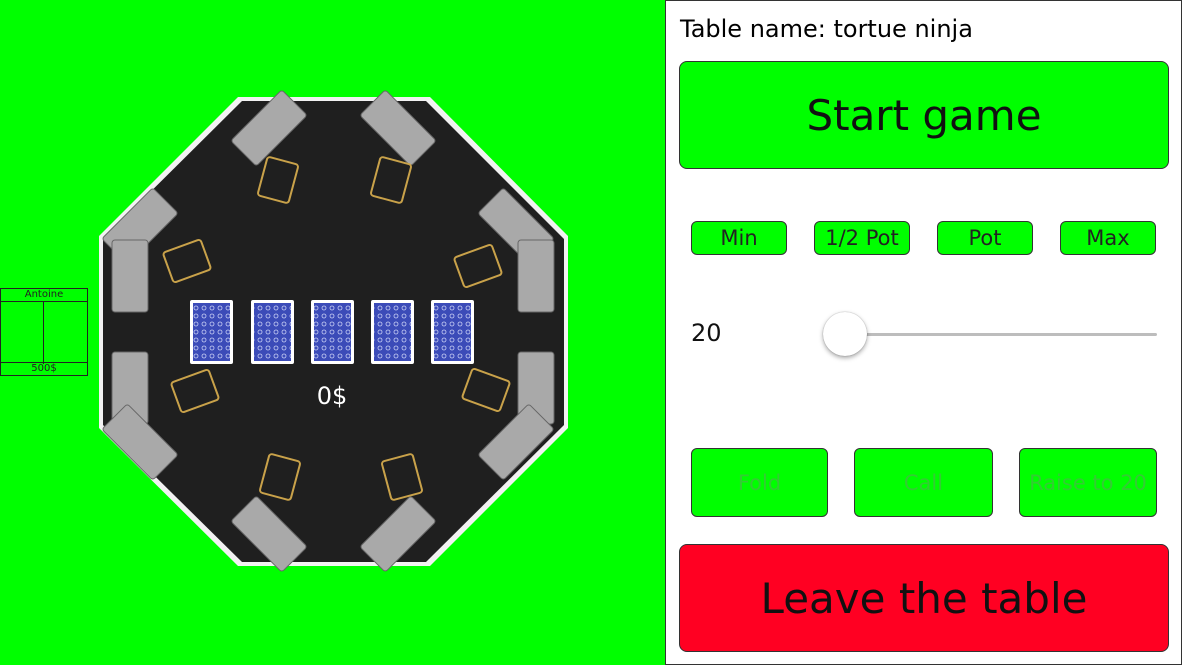 The height and width of the screenshot is (665, 1182). What do you see at coordinates (759, 482) in the screenshot?
I see `fold-button: Fold` at bounding box center [759, 482].